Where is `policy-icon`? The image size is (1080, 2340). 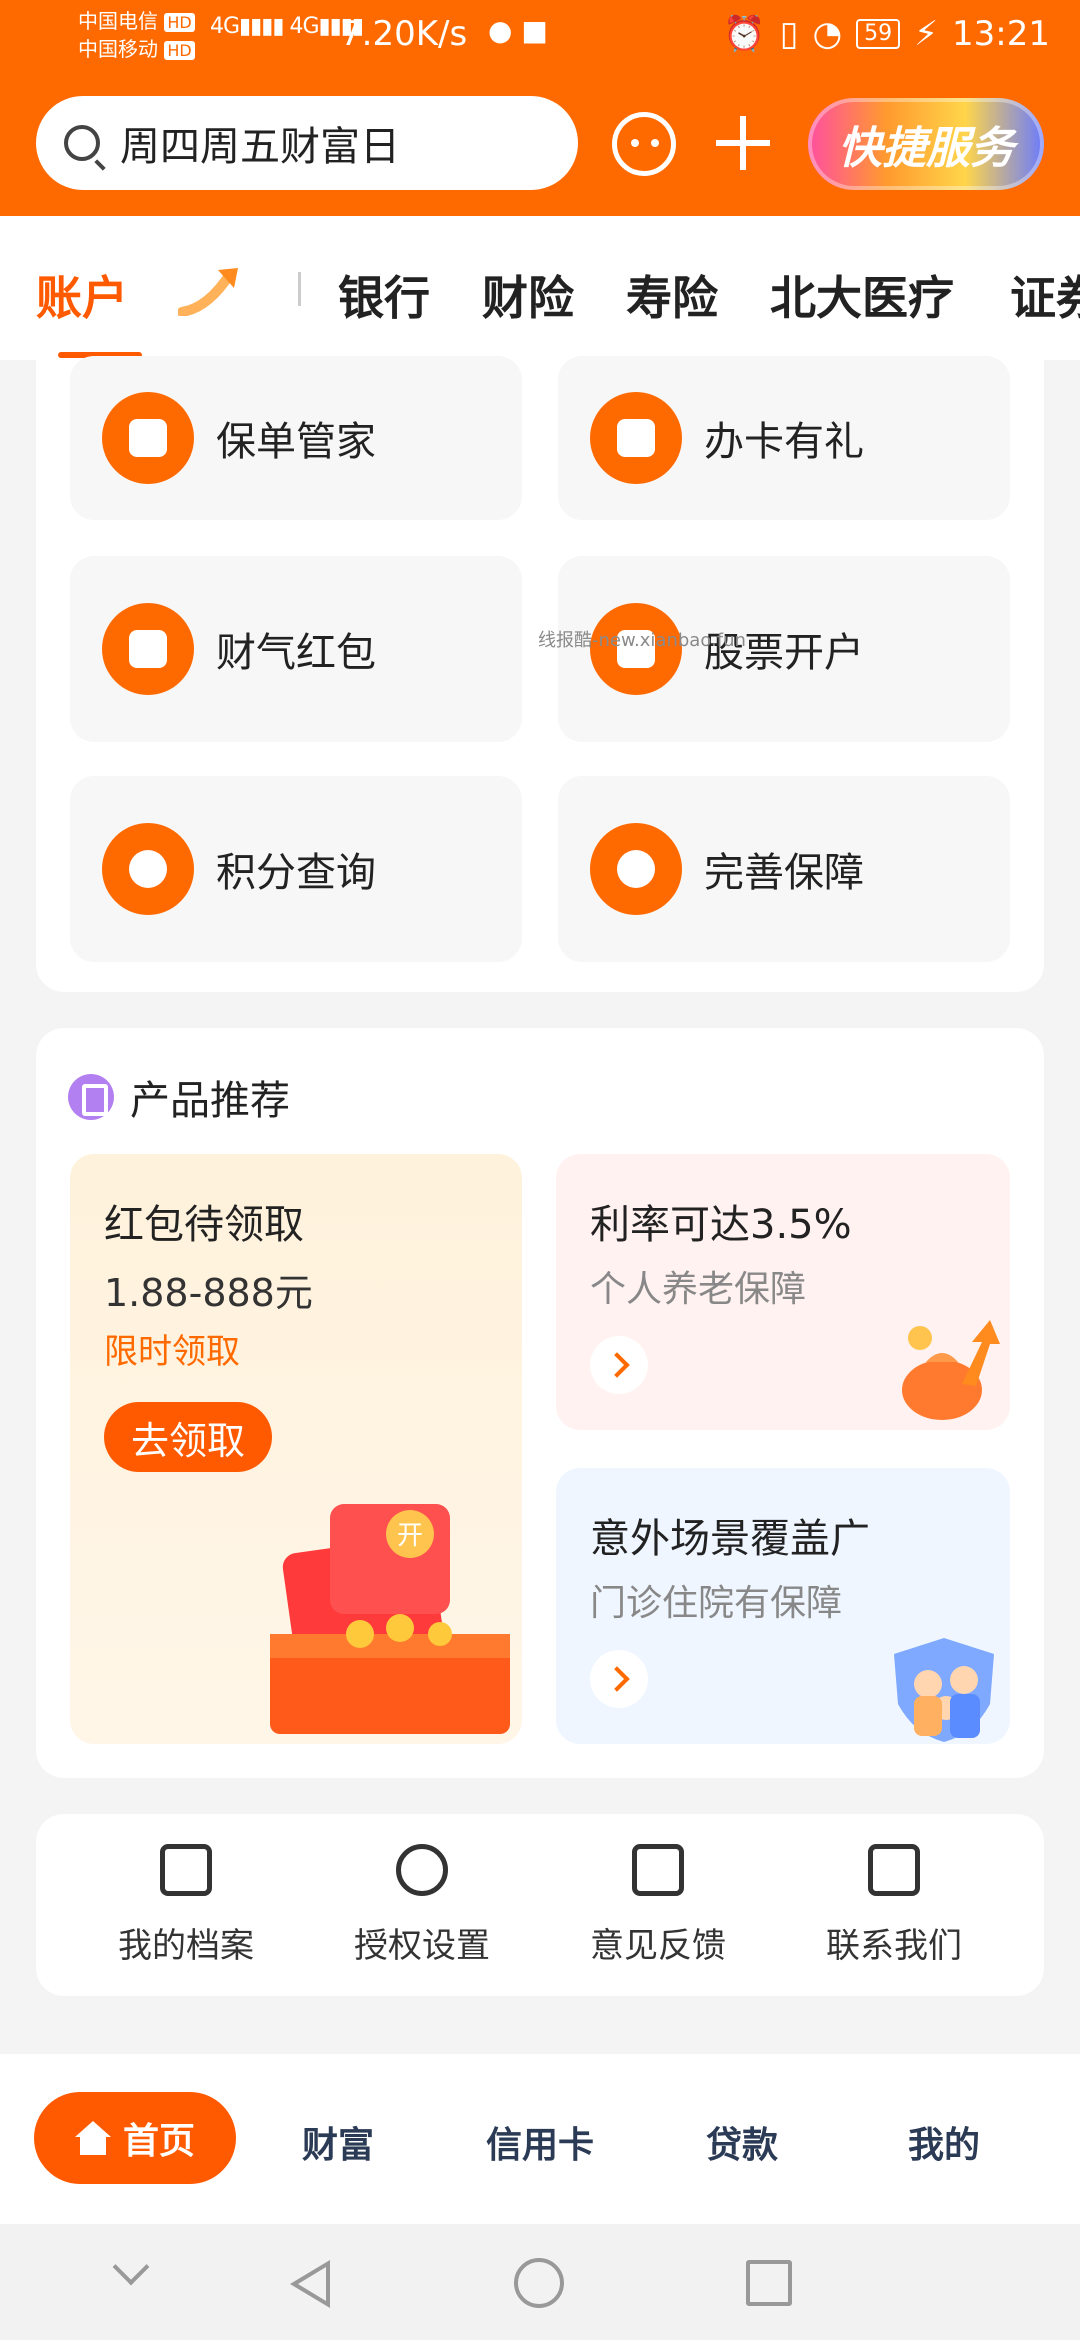
policy-icon is located at coordinates (148, 438).